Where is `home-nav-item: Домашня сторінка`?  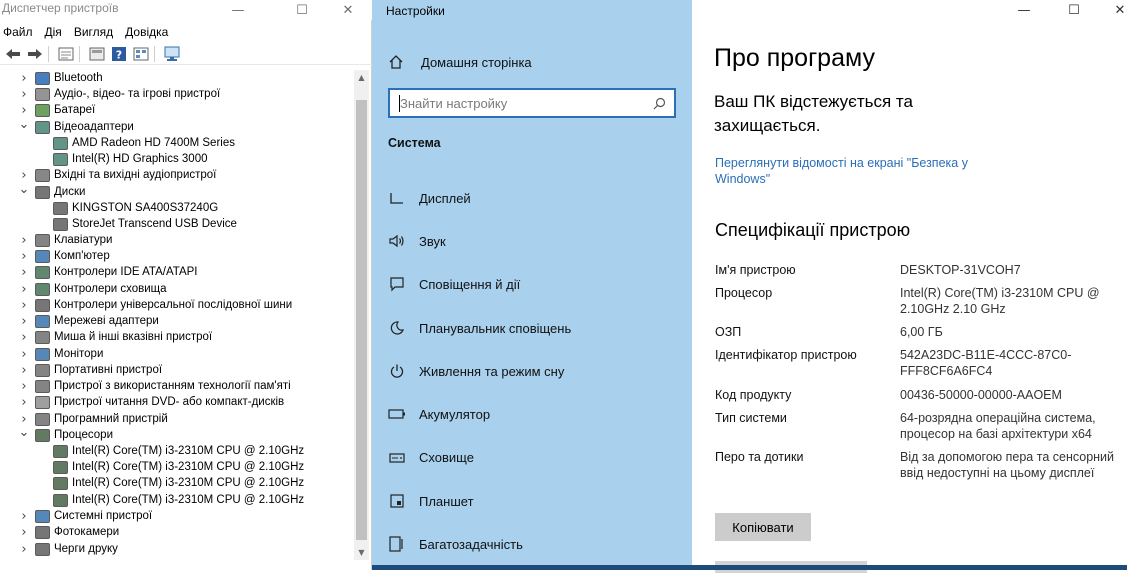
home-nav-item: Домашня сторінка is located at coordinates (460, 62).